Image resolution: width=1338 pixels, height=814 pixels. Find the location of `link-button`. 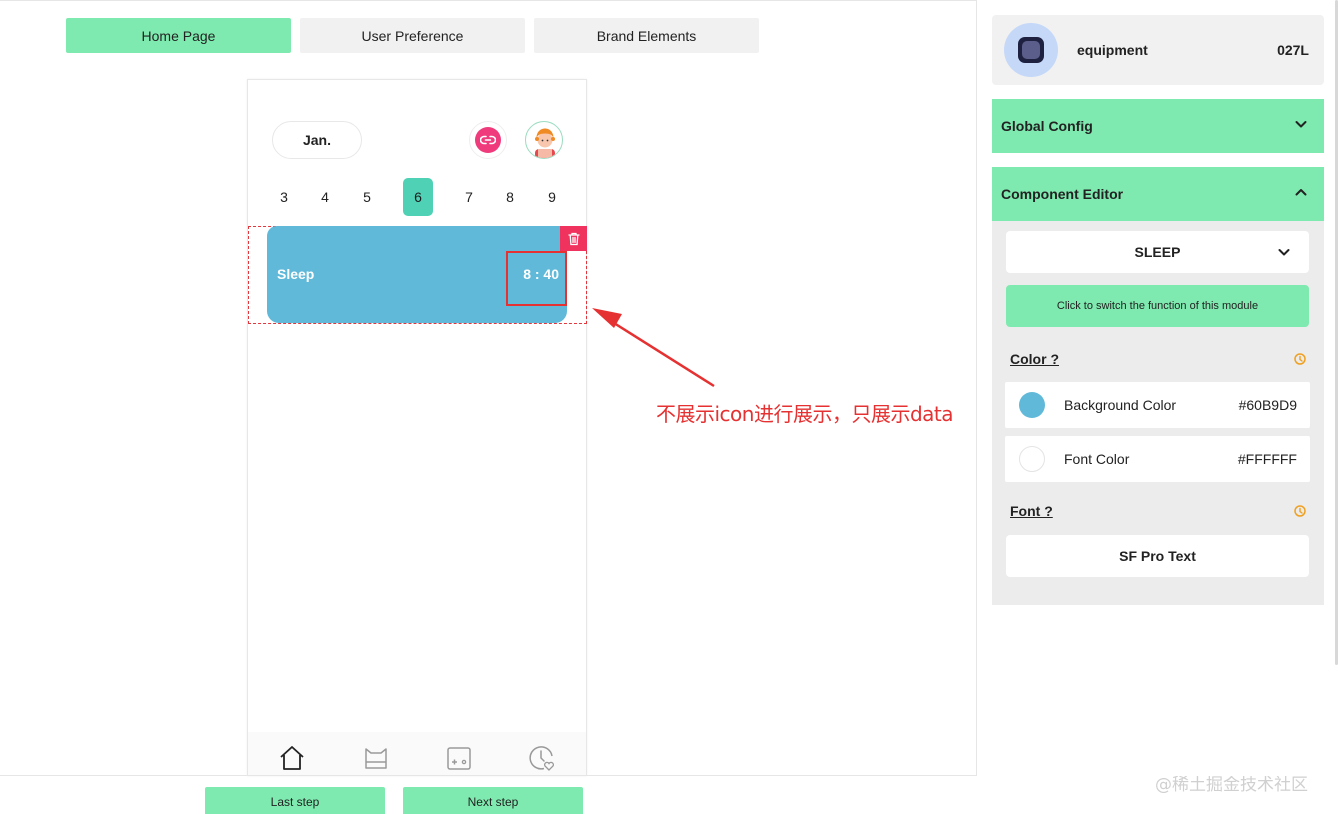

link-button is located at coordinates (488, 140).